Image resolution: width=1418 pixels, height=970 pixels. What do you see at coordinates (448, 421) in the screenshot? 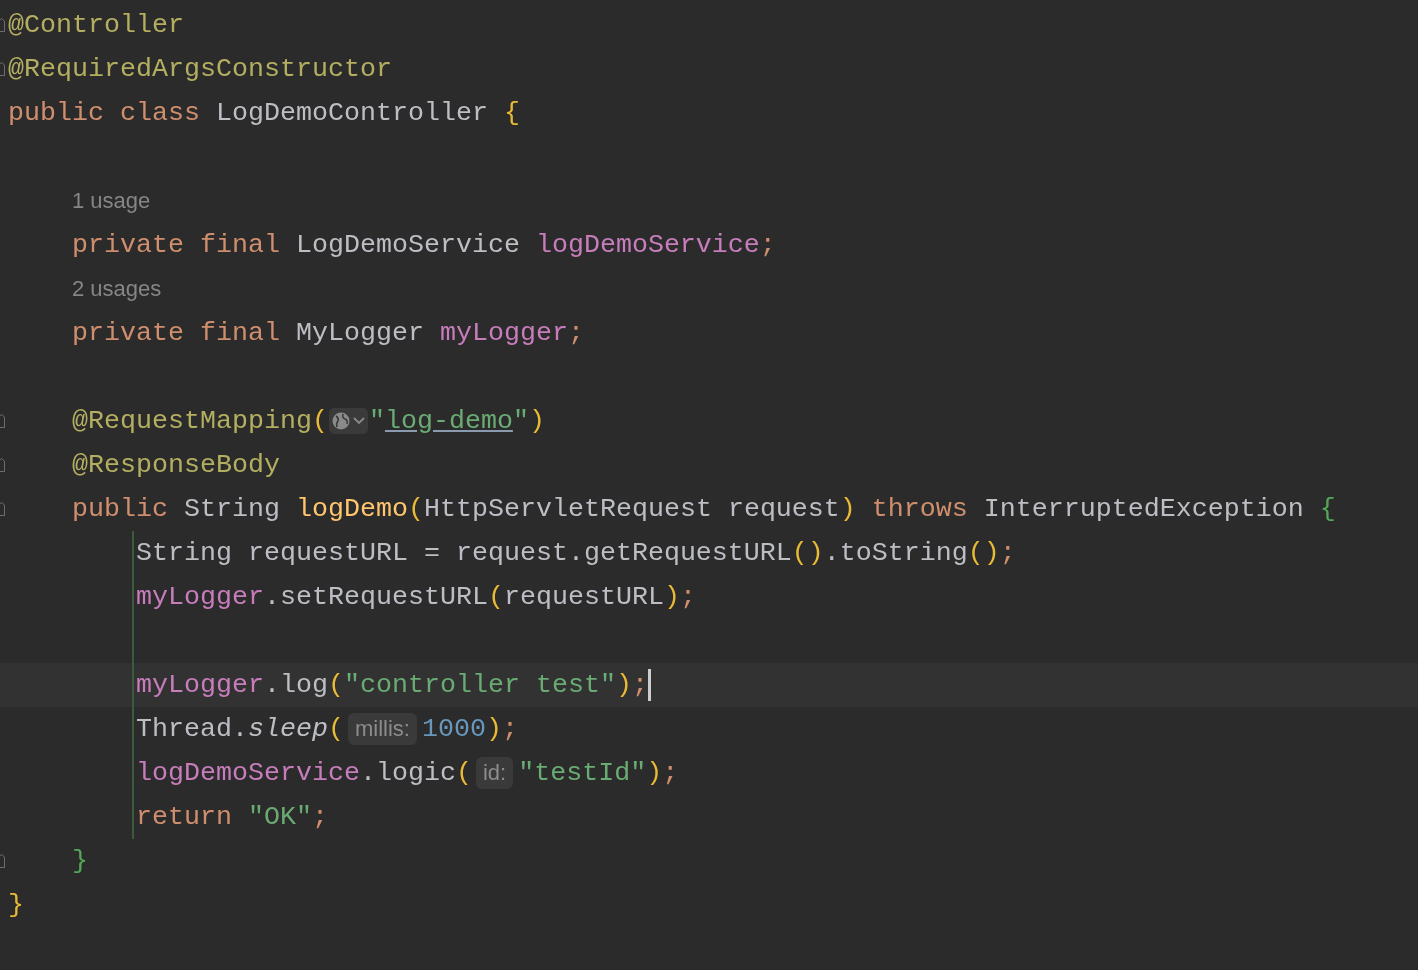
I see `url-link: log-demo` at bounding box center [448, 421].